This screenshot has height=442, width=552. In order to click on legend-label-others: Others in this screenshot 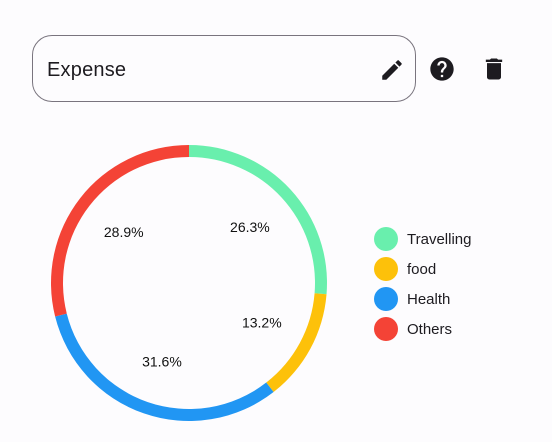, I will do `click(429, 329)`.